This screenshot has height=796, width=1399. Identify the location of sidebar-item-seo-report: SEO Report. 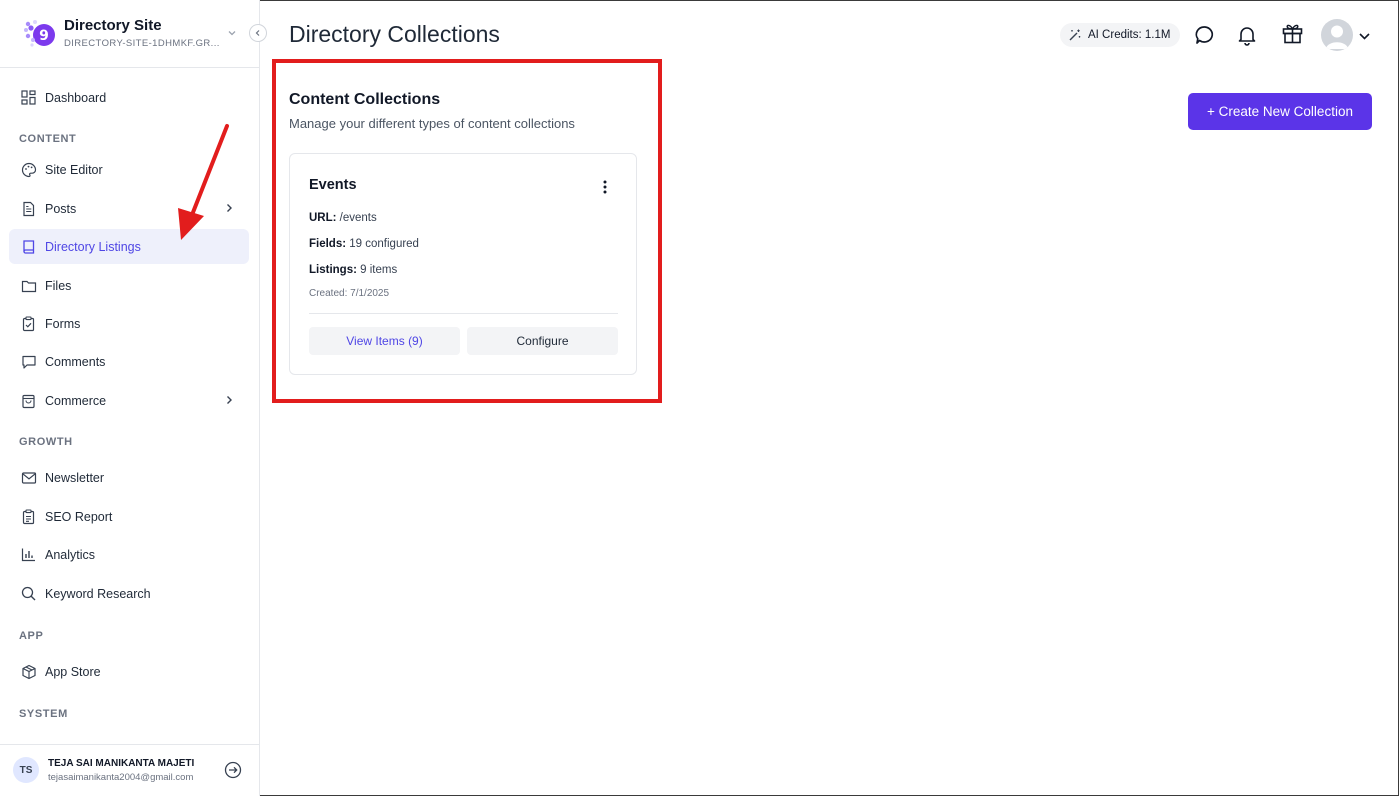
(129, 516).